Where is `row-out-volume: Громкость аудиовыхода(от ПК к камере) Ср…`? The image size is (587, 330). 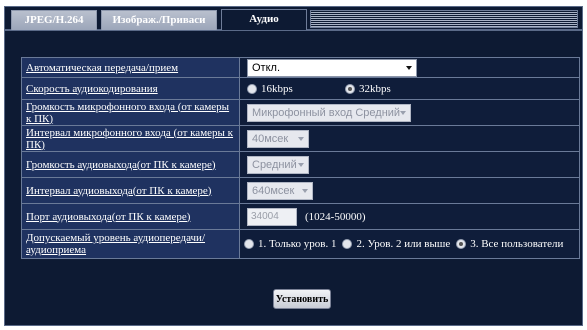 row-out-volume: Громкость аудиовыхода(от ПК к камере) Ср… is located at coordinates (300, 165).